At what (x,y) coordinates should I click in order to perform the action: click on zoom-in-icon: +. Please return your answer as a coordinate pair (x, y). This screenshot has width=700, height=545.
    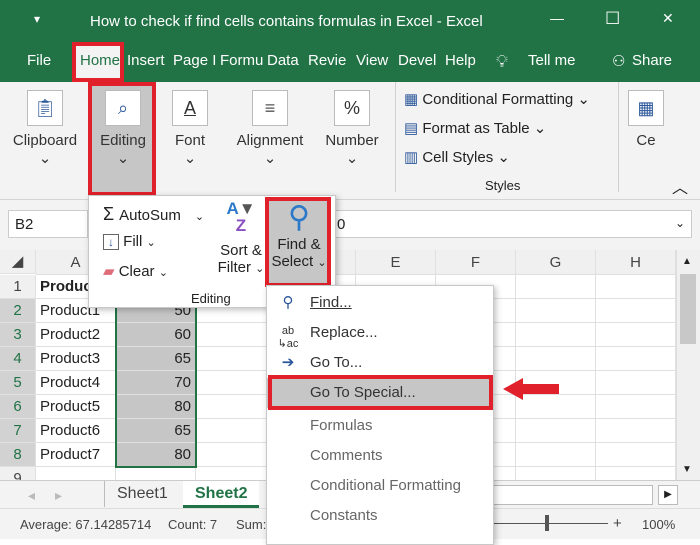
    Looking at the image, I should click on (617, 523).